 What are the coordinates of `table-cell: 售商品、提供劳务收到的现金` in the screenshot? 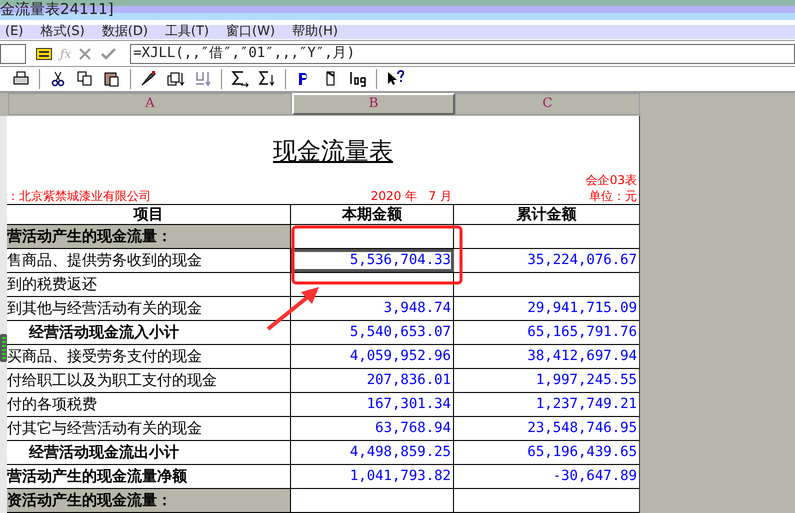 It's located at (149, 260).